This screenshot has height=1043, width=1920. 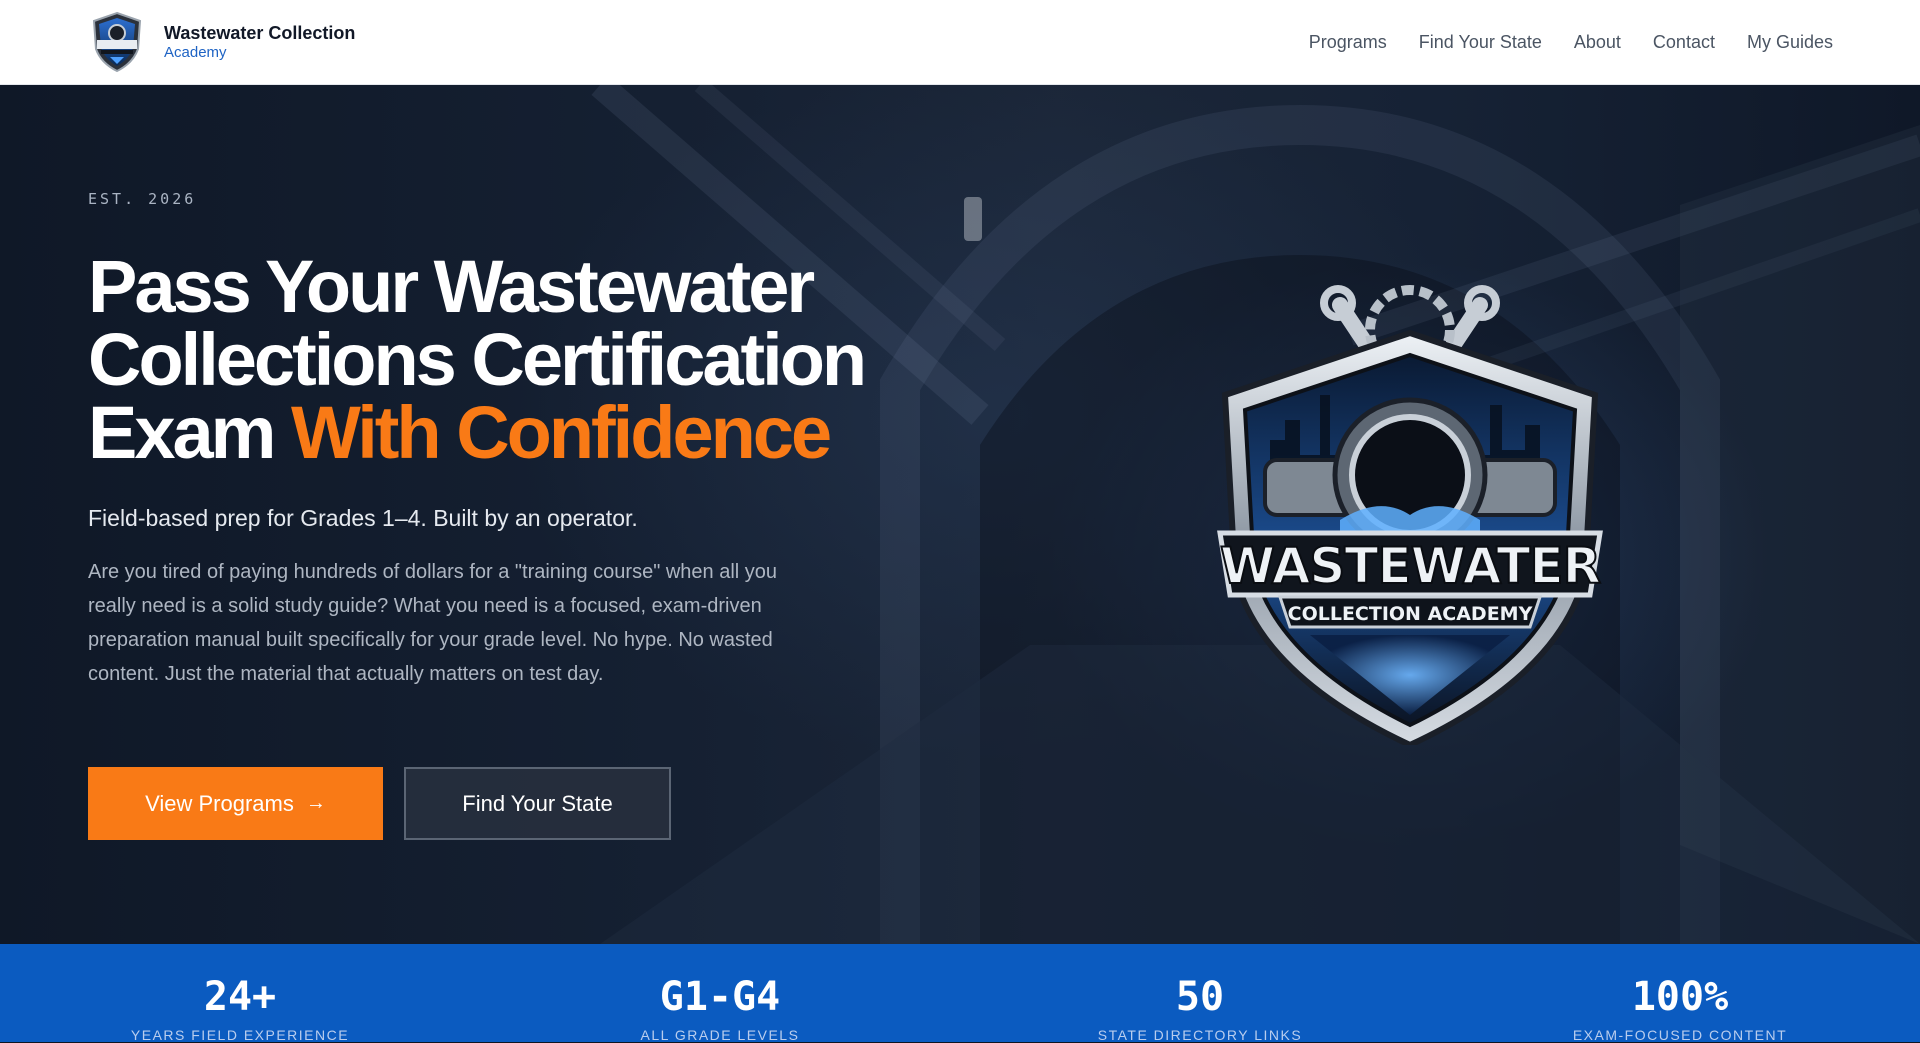 I want to click on nav-about: About, so click(x=1597, y=42).